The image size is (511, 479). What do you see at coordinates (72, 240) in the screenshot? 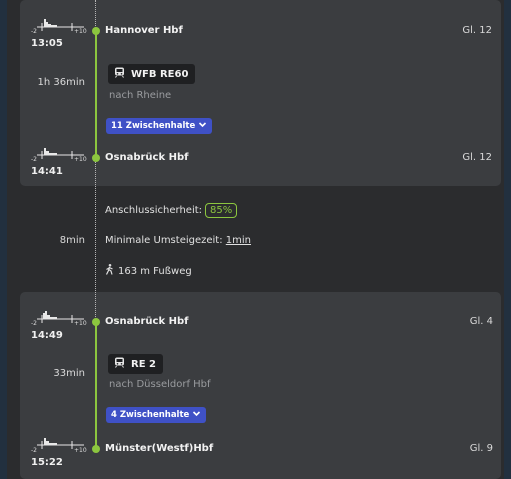
I see `transfer-duration: 8min` at bounding box center [72, 240].